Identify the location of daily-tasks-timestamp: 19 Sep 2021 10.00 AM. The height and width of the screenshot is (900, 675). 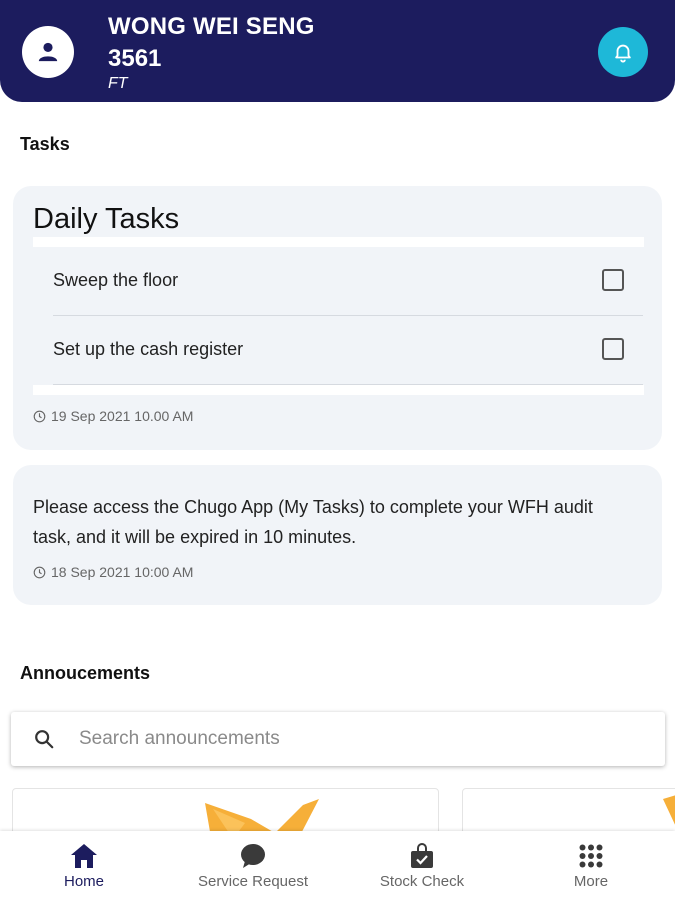
(113, 416).